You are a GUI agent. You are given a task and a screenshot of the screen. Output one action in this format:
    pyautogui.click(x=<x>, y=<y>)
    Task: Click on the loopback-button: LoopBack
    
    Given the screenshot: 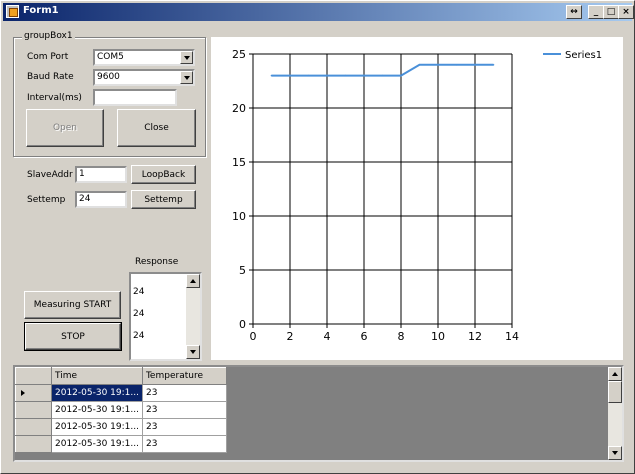 What is the action you would take?
    pyautogui.click(x=163, y=174)
    